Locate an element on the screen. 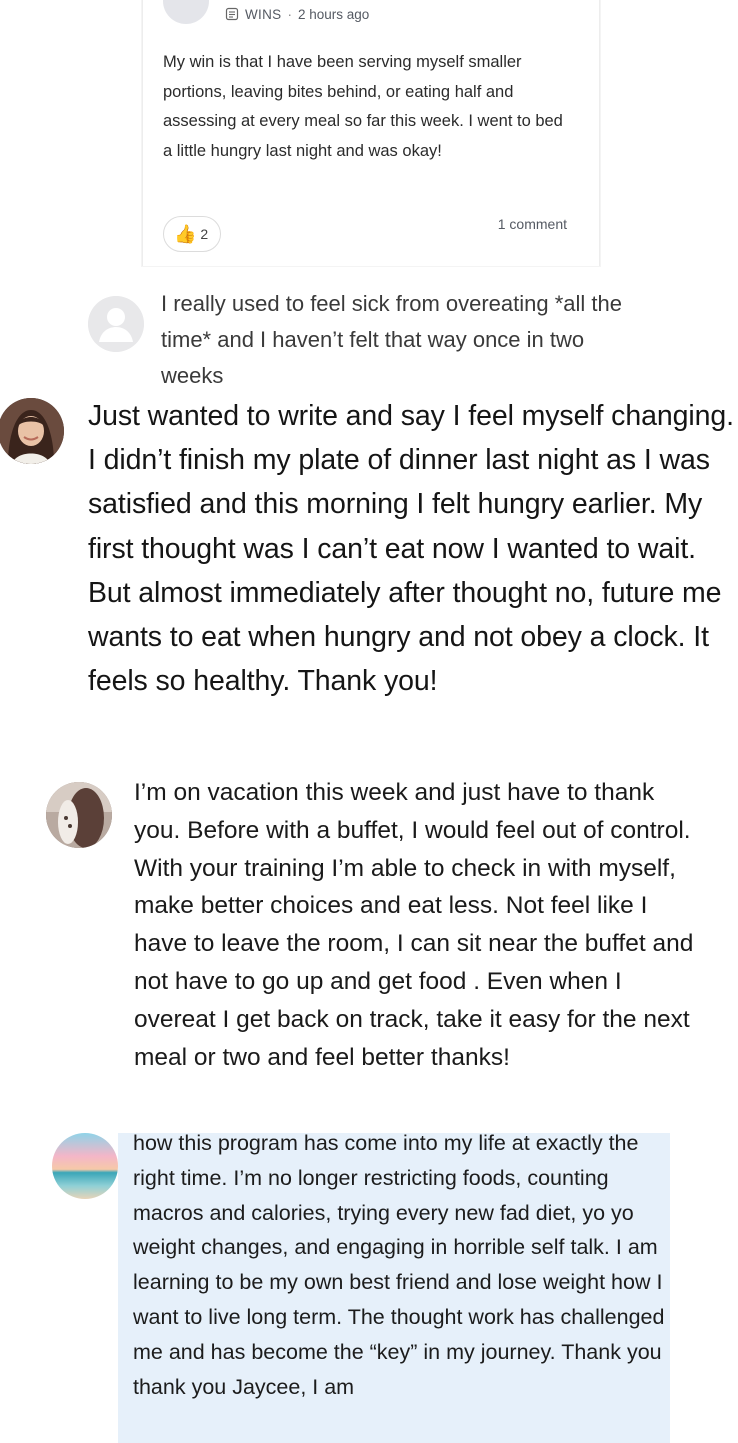  comments-link: 1 comment is located at coordinates (532, 224).